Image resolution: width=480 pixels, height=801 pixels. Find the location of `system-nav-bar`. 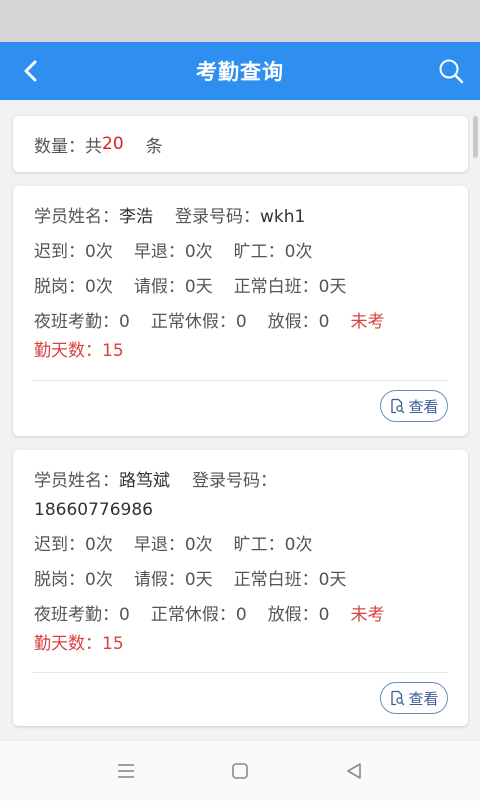

system-nav-bar is located at coordinates (240, 770).